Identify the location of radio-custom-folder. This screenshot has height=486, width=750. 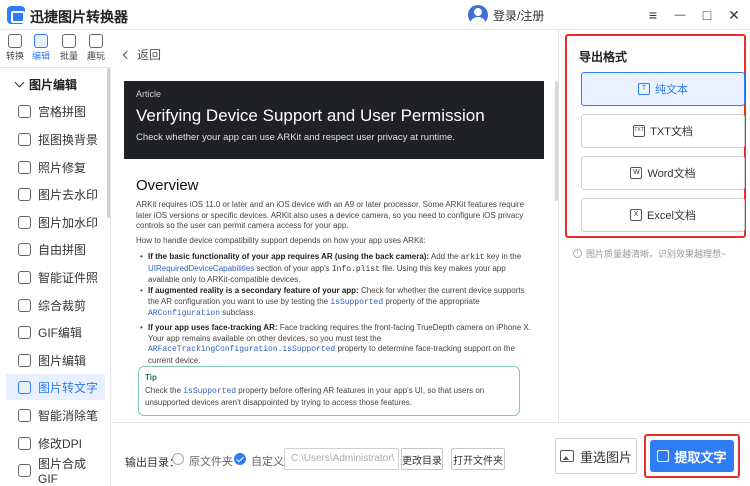
(240, 459).